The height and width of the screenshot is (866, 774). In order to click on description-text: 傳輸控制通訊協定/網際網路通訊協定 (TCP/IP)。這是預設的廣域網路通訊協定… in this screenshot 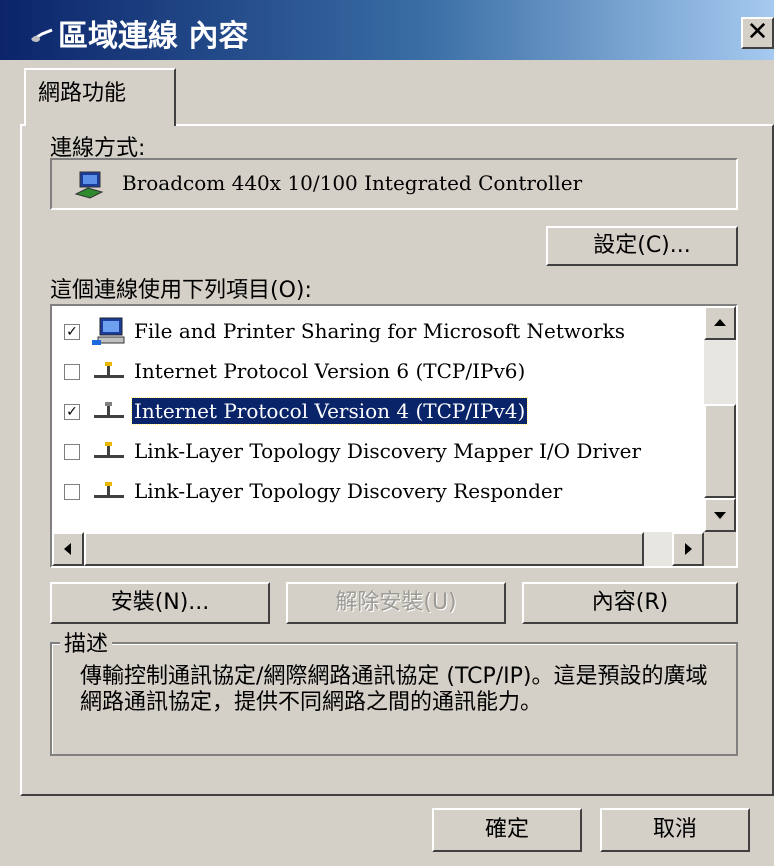, I will do `click(394, 689)`.